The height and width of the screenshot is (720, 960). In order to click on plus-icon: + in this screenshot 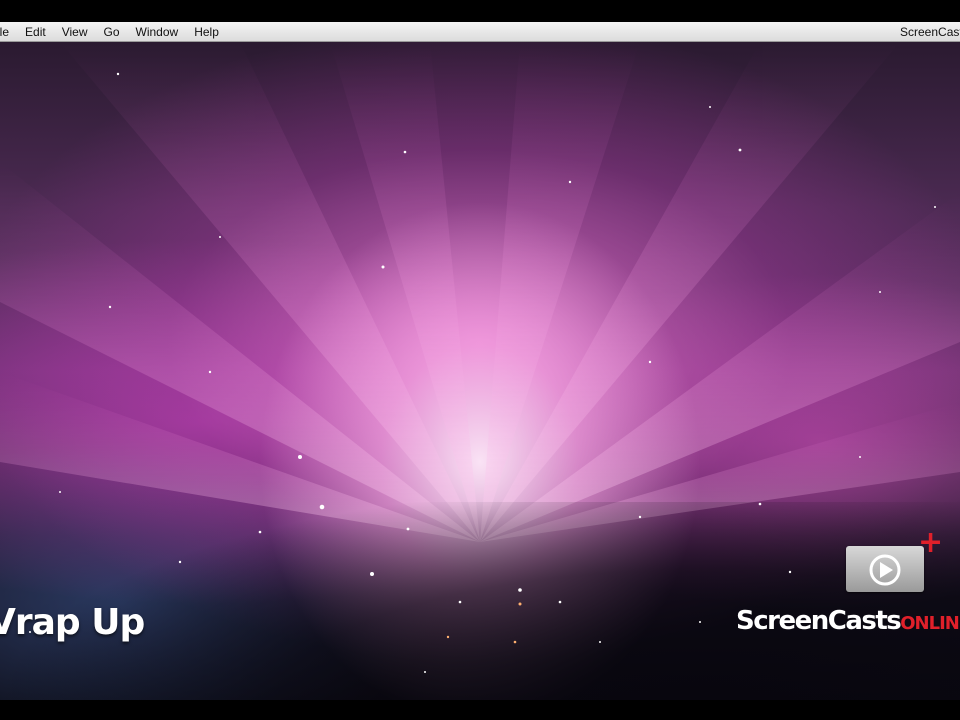, I will do `click(931, 542)`.